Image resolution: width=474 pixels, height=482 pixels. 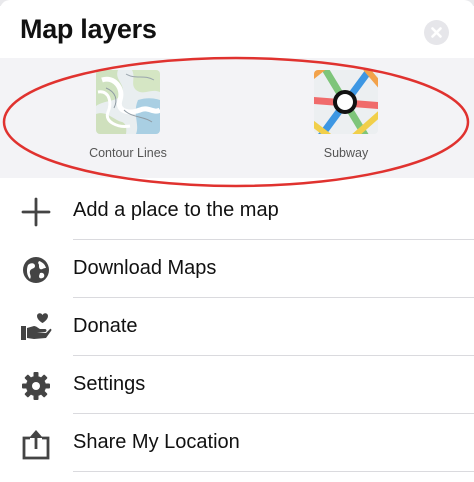 I want to click on sheet-title: Map layers, so click(x=88, y=29).